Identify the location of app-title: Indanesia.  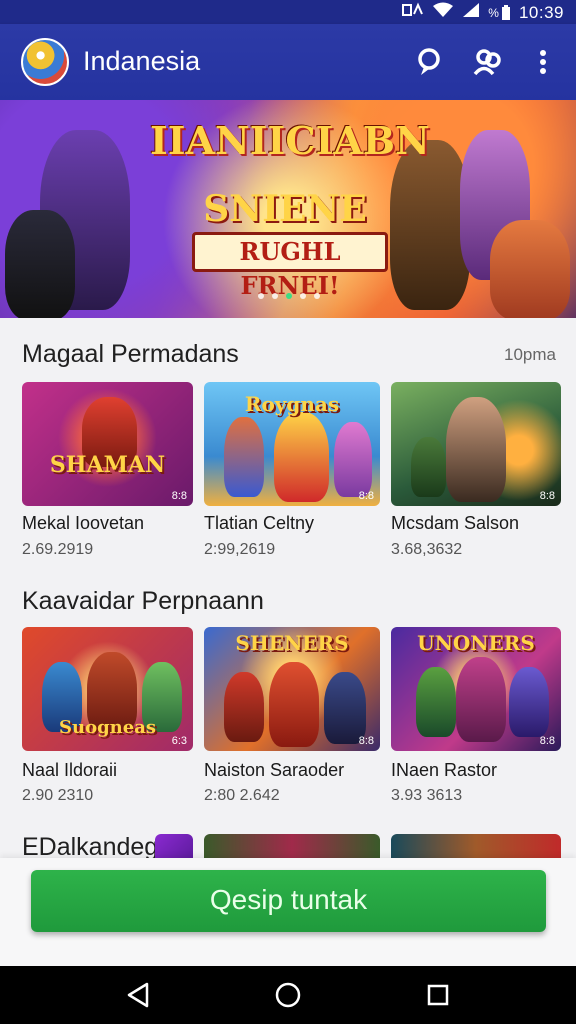
(142, 61).